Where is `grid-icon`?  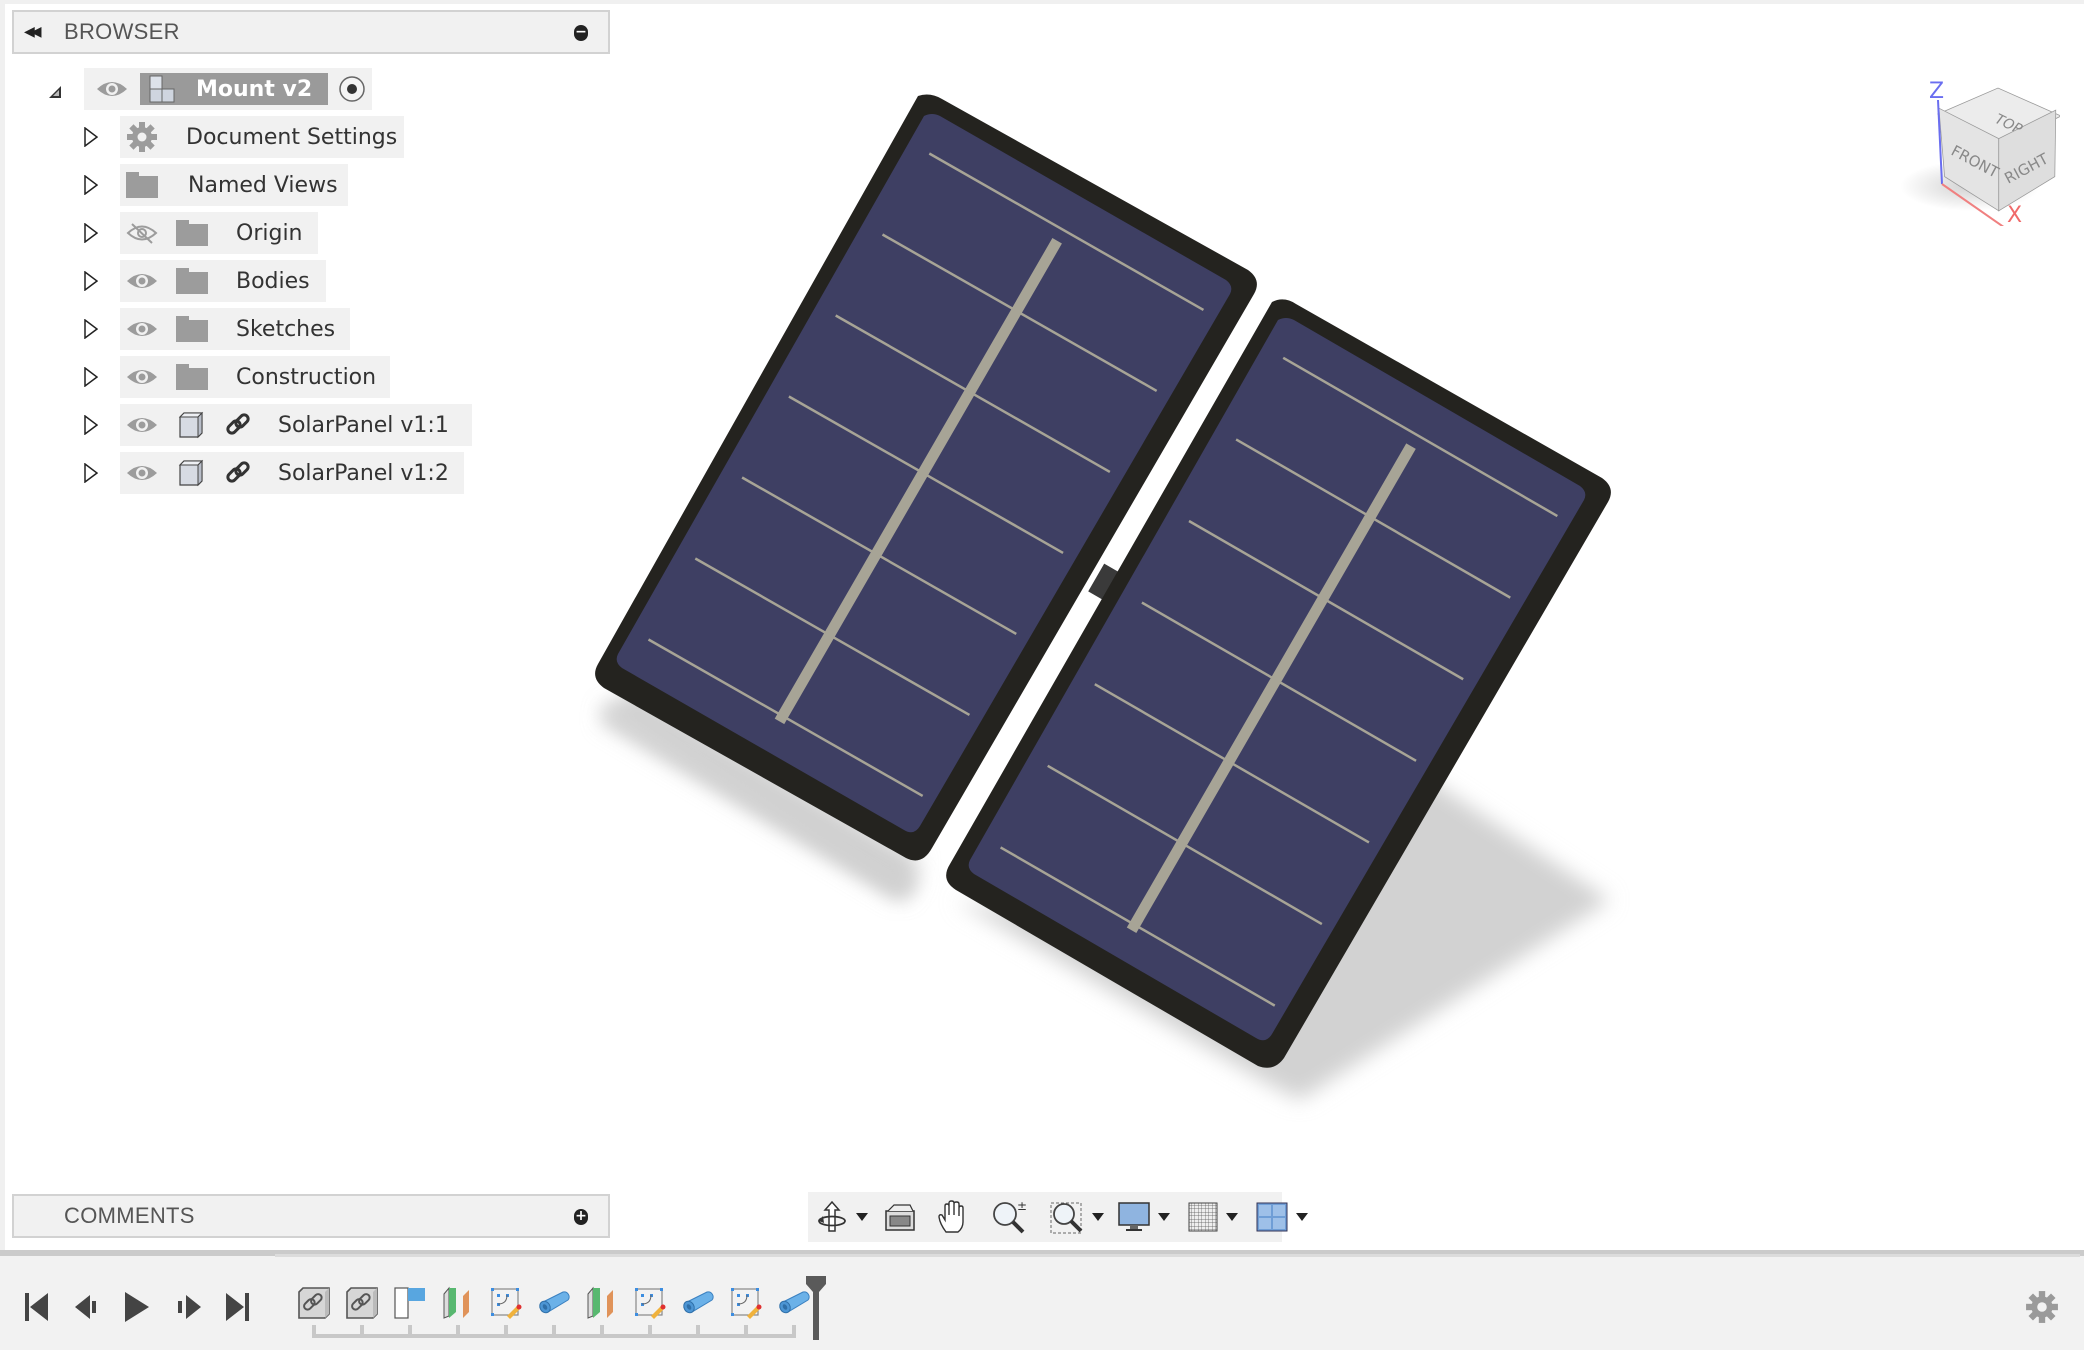 grid-icon is located at coordinates (1203, 1217).